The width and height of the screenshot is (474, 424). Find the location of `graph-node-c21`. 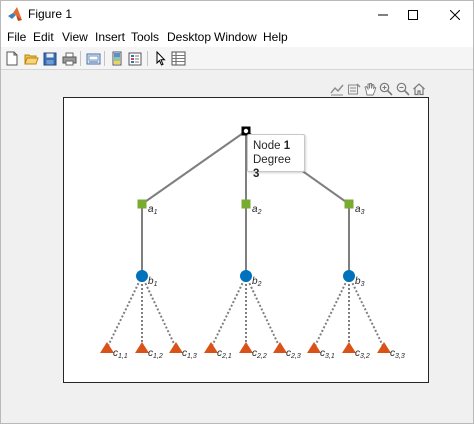

graph-node-c21 is located at coordinates (211, 347).